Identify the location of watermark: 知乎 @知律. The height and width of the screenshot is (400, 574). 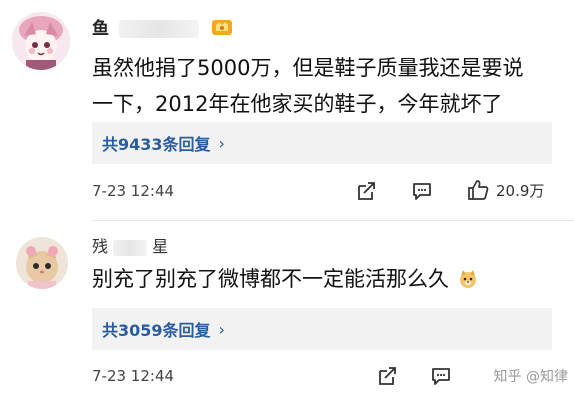
(530, 377).